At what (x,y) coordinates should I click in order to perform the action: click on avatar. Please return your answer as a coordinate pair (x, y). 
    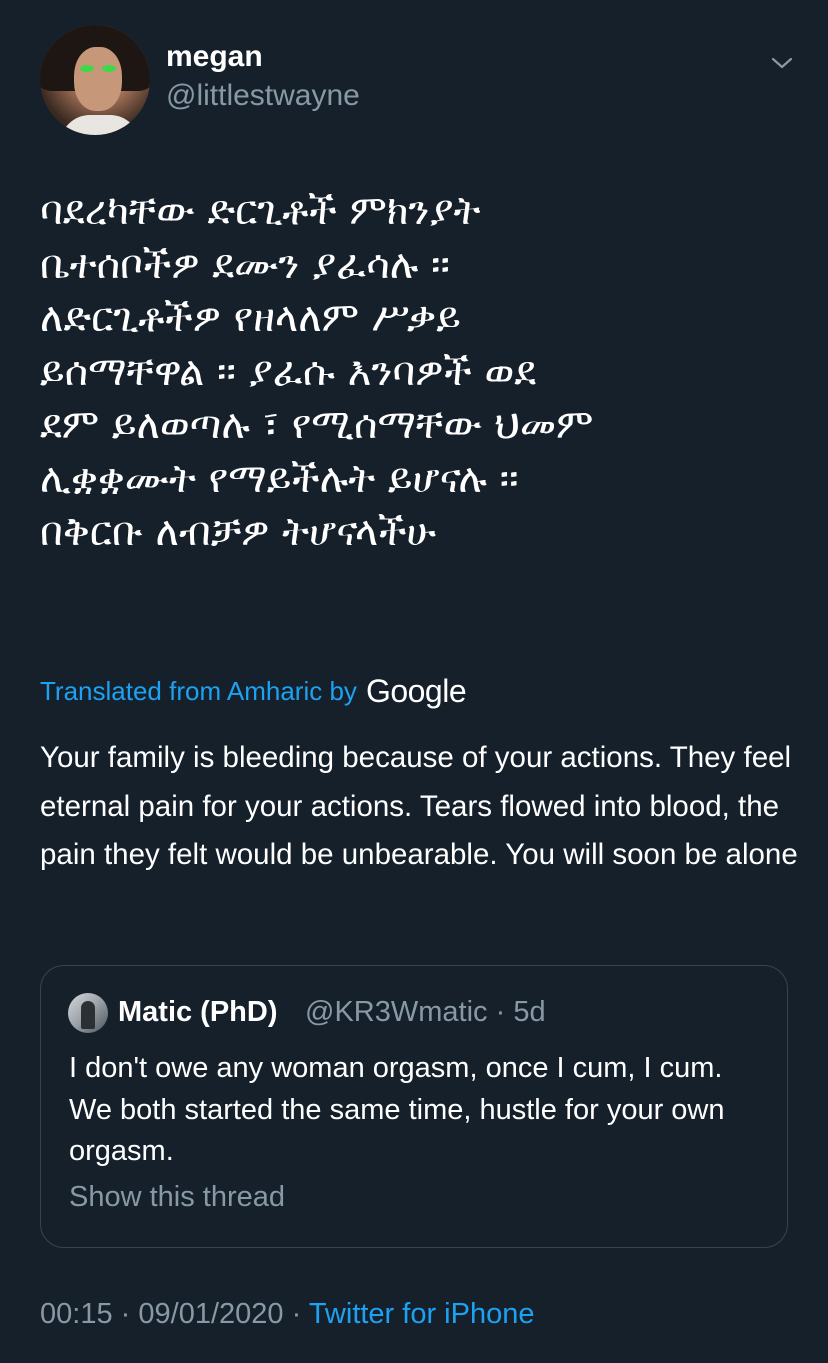
    Looking at the image, I should click on (95, 80).